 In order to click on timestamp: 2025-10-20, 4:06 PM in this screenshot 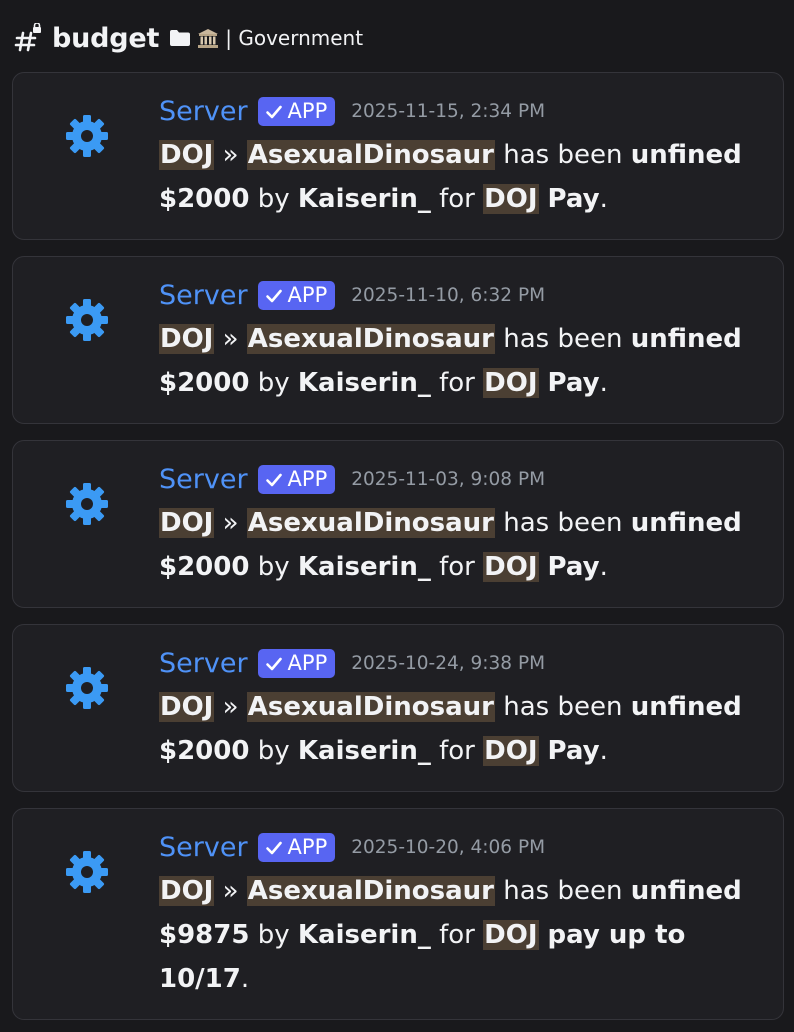, I will do `click(448, 847)`.